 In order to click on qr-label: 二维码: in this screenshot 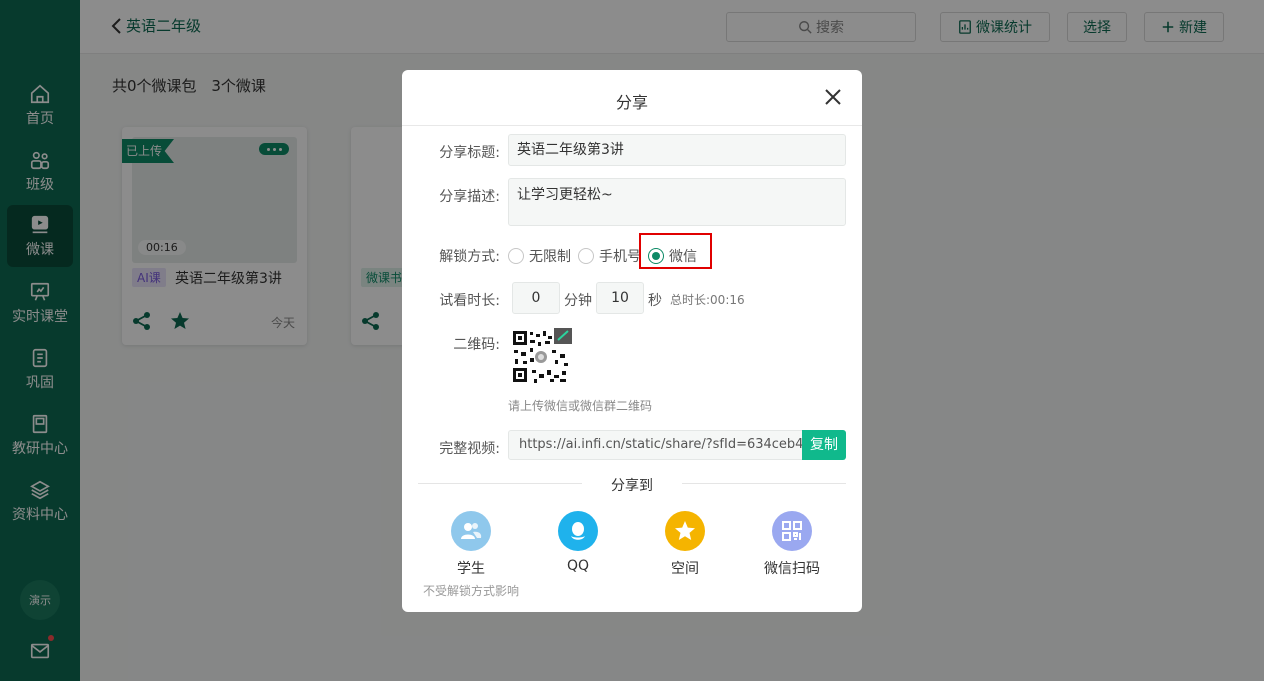, I will do `click(476, 345)`.